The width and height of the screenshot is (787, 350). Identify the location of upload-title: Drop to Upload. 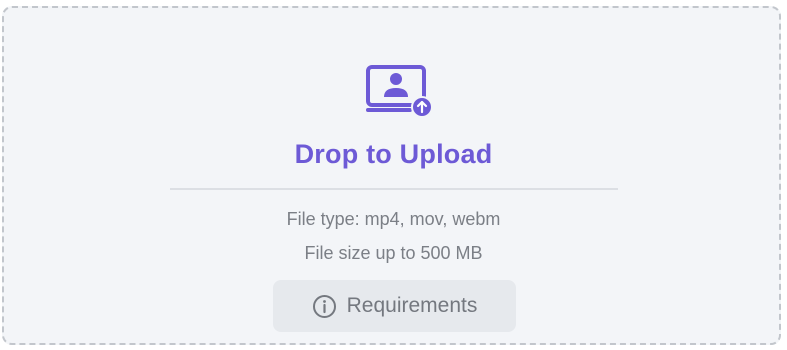
(393, 154).